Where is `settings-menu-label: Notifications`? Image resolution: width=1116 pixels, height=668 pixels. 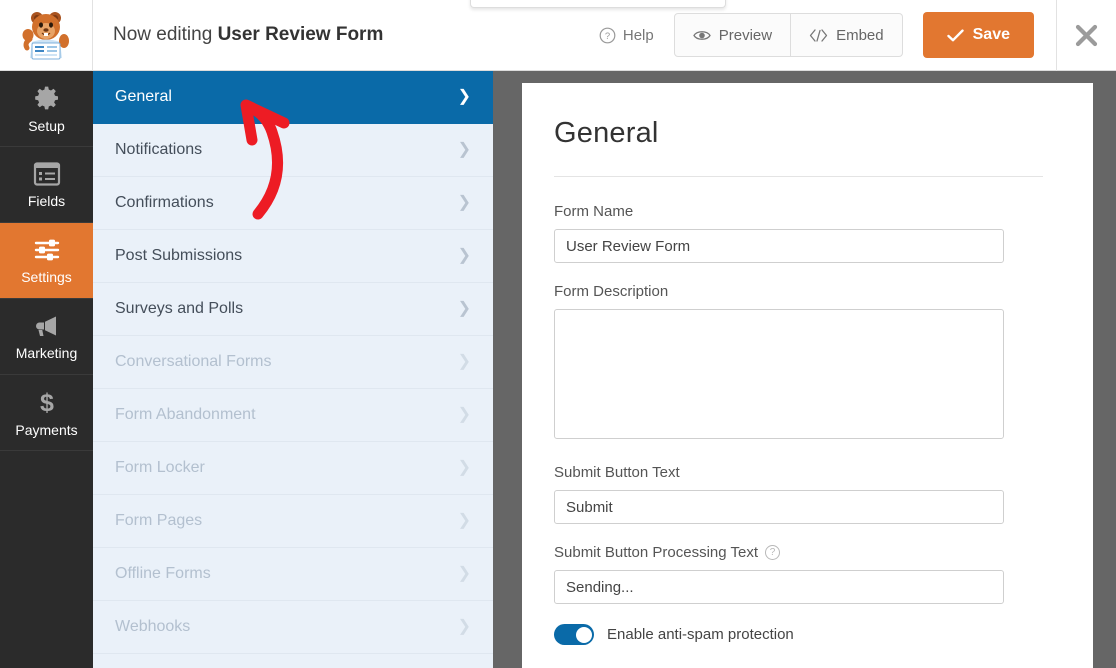 settings-menu-label: Notifications is located at coordinates (159, 149).